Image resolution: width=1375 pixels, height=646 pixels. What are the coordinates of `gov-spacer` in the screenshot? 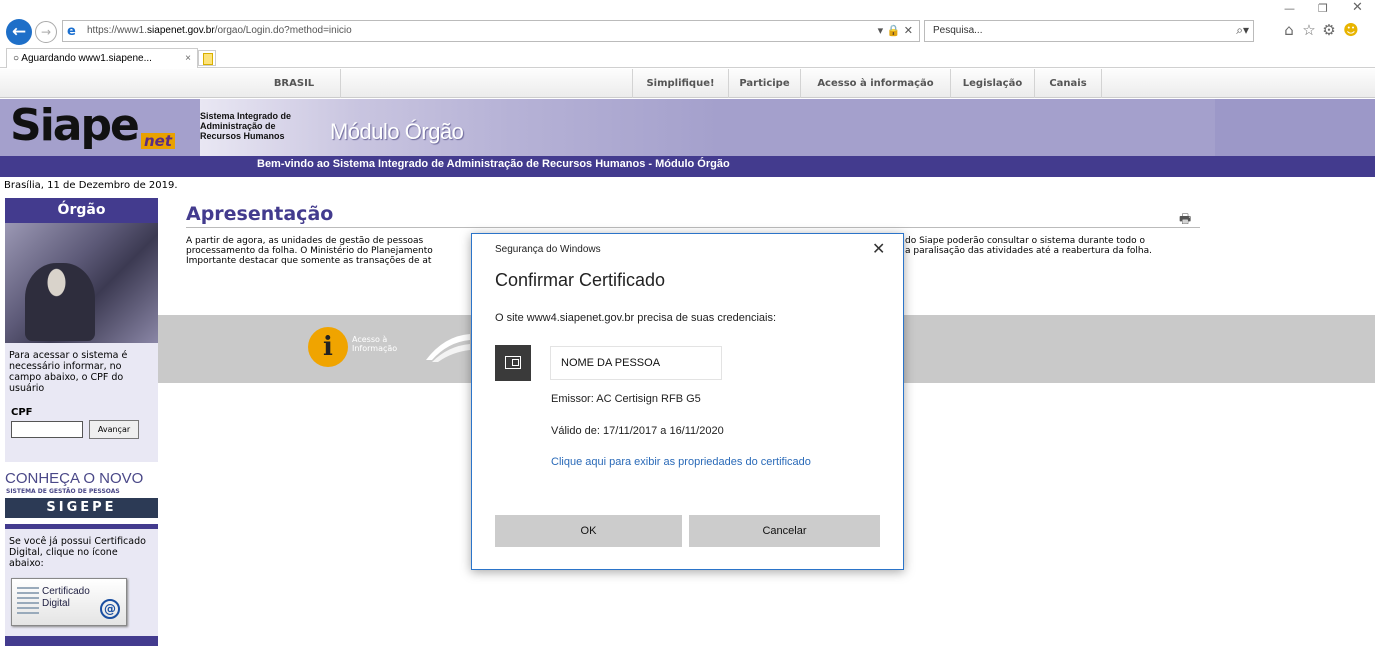 It's located at (486, 83).